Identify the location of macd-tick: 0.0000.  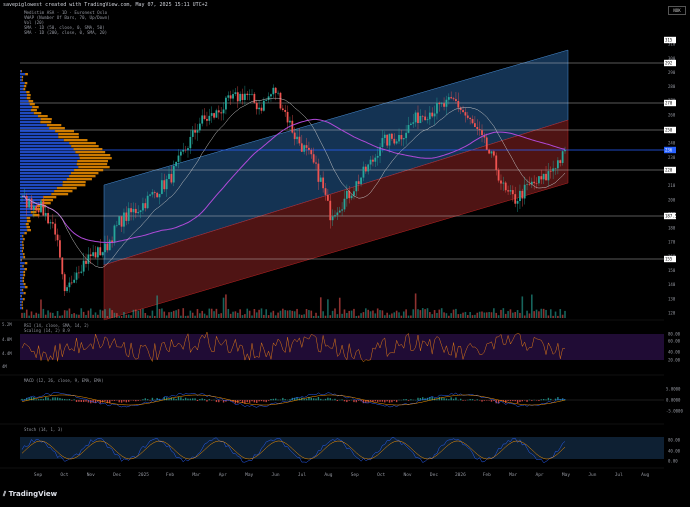
(673, 400).